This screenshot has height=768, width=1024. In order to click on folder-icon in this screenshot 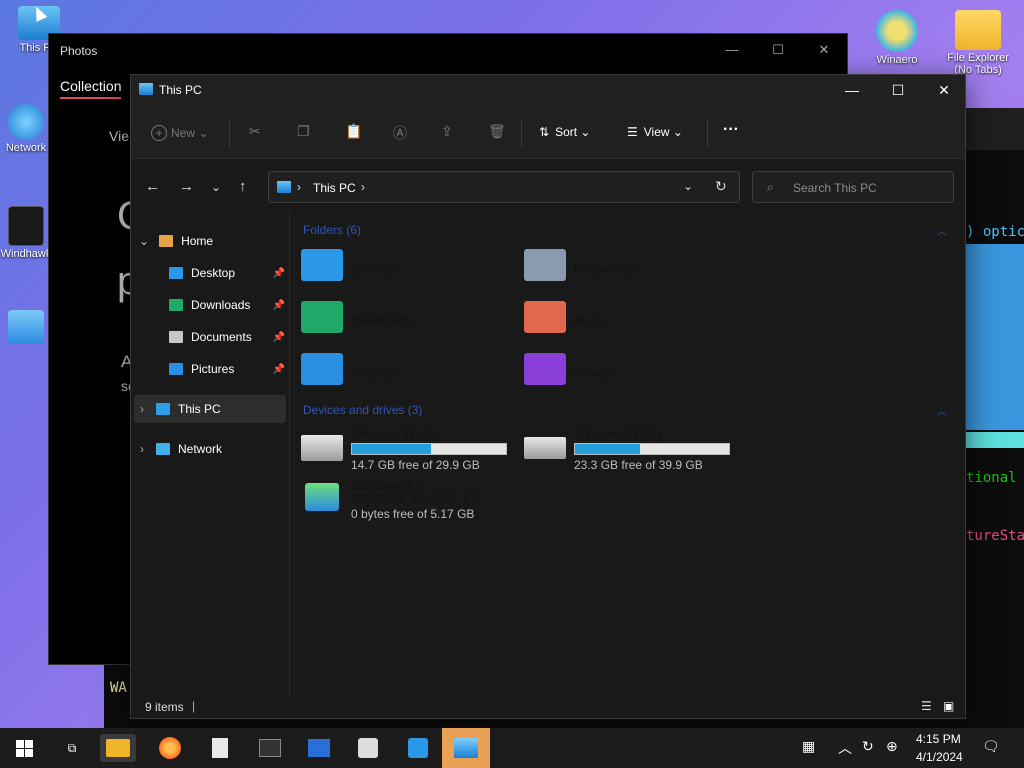, I will do `click(978, 30)`.